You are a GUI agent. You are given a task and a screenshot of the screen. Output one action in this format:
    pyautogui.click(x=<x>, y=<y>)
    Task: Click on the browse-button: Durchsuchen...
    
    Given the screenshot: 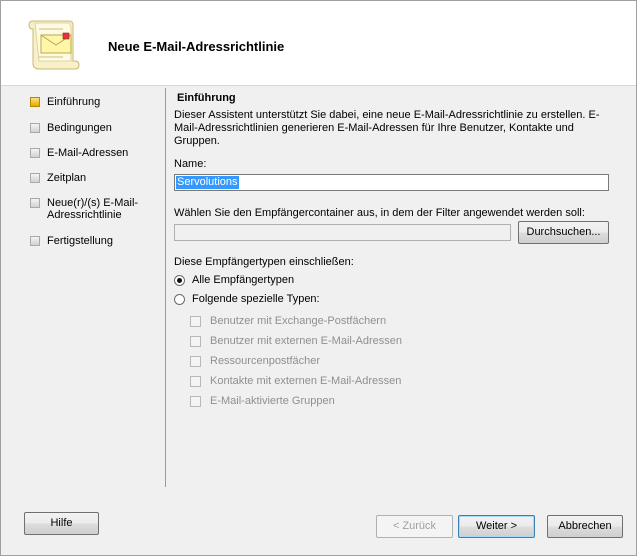 What is the action you would take?
    pyautogui.click(x=563, y=232)
    